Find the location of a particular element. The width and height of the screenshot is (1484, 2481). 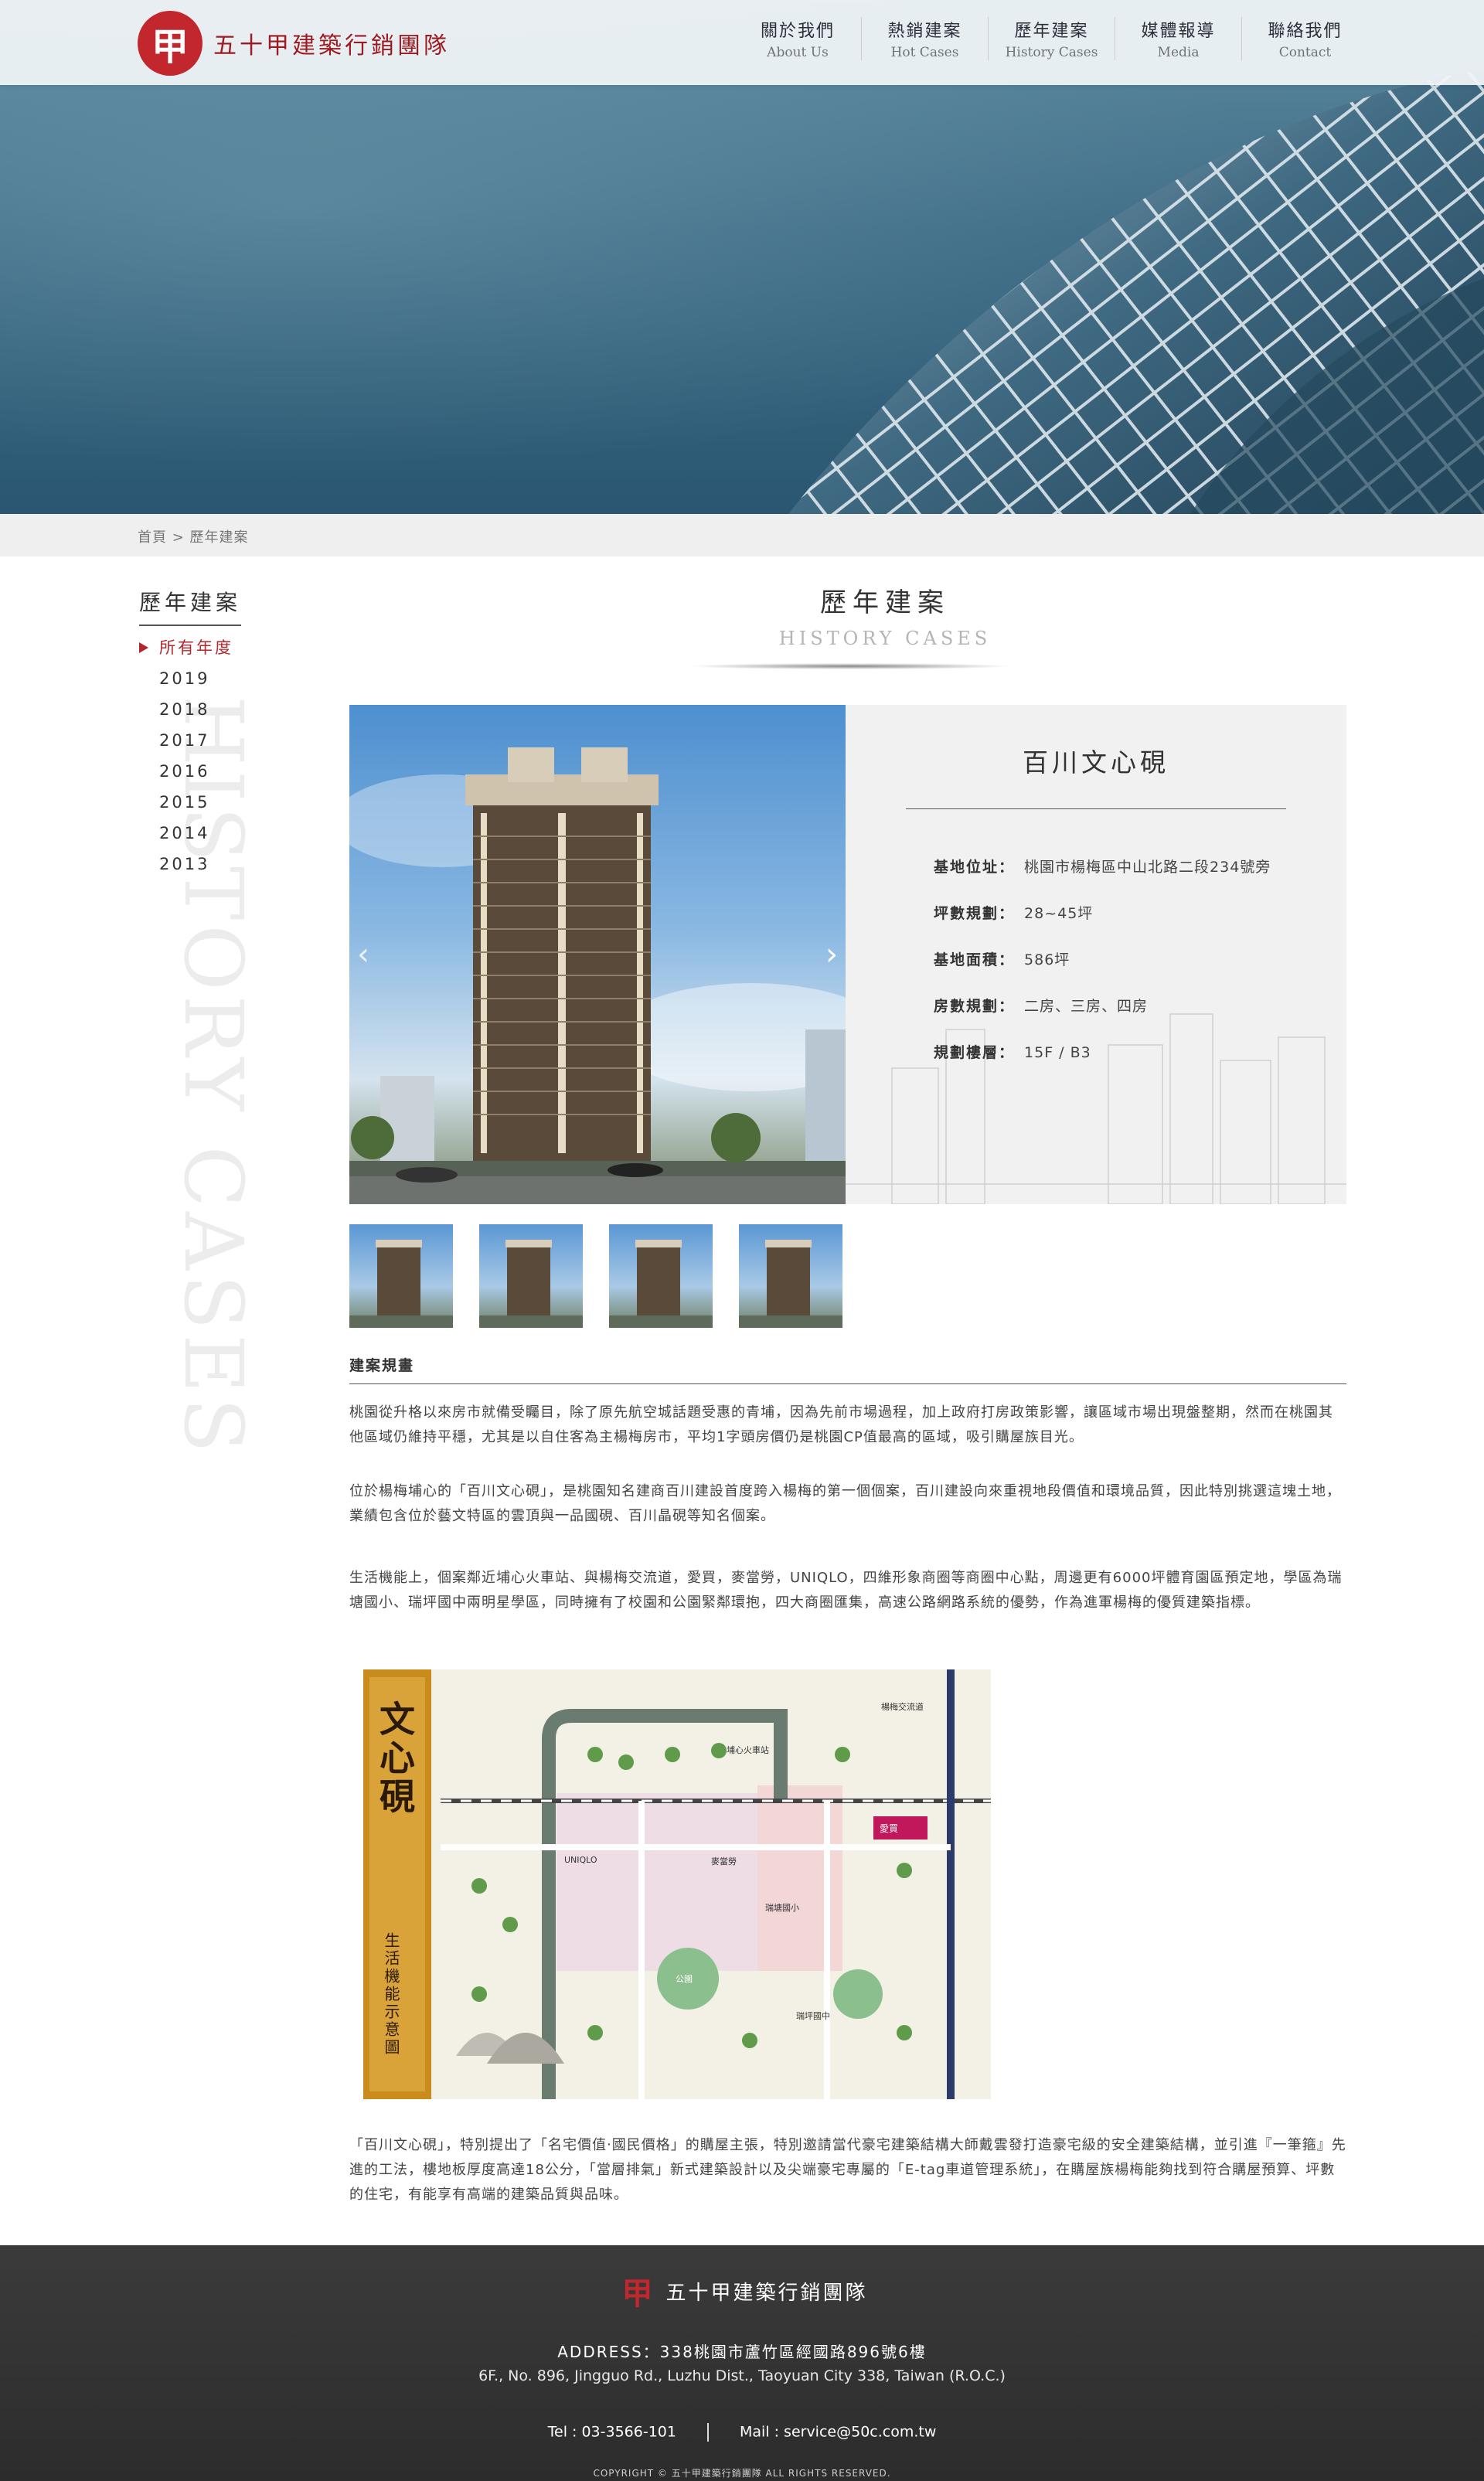

spec-row-area: 基地面積： 586坪 is located at coordinates (1102, 960).